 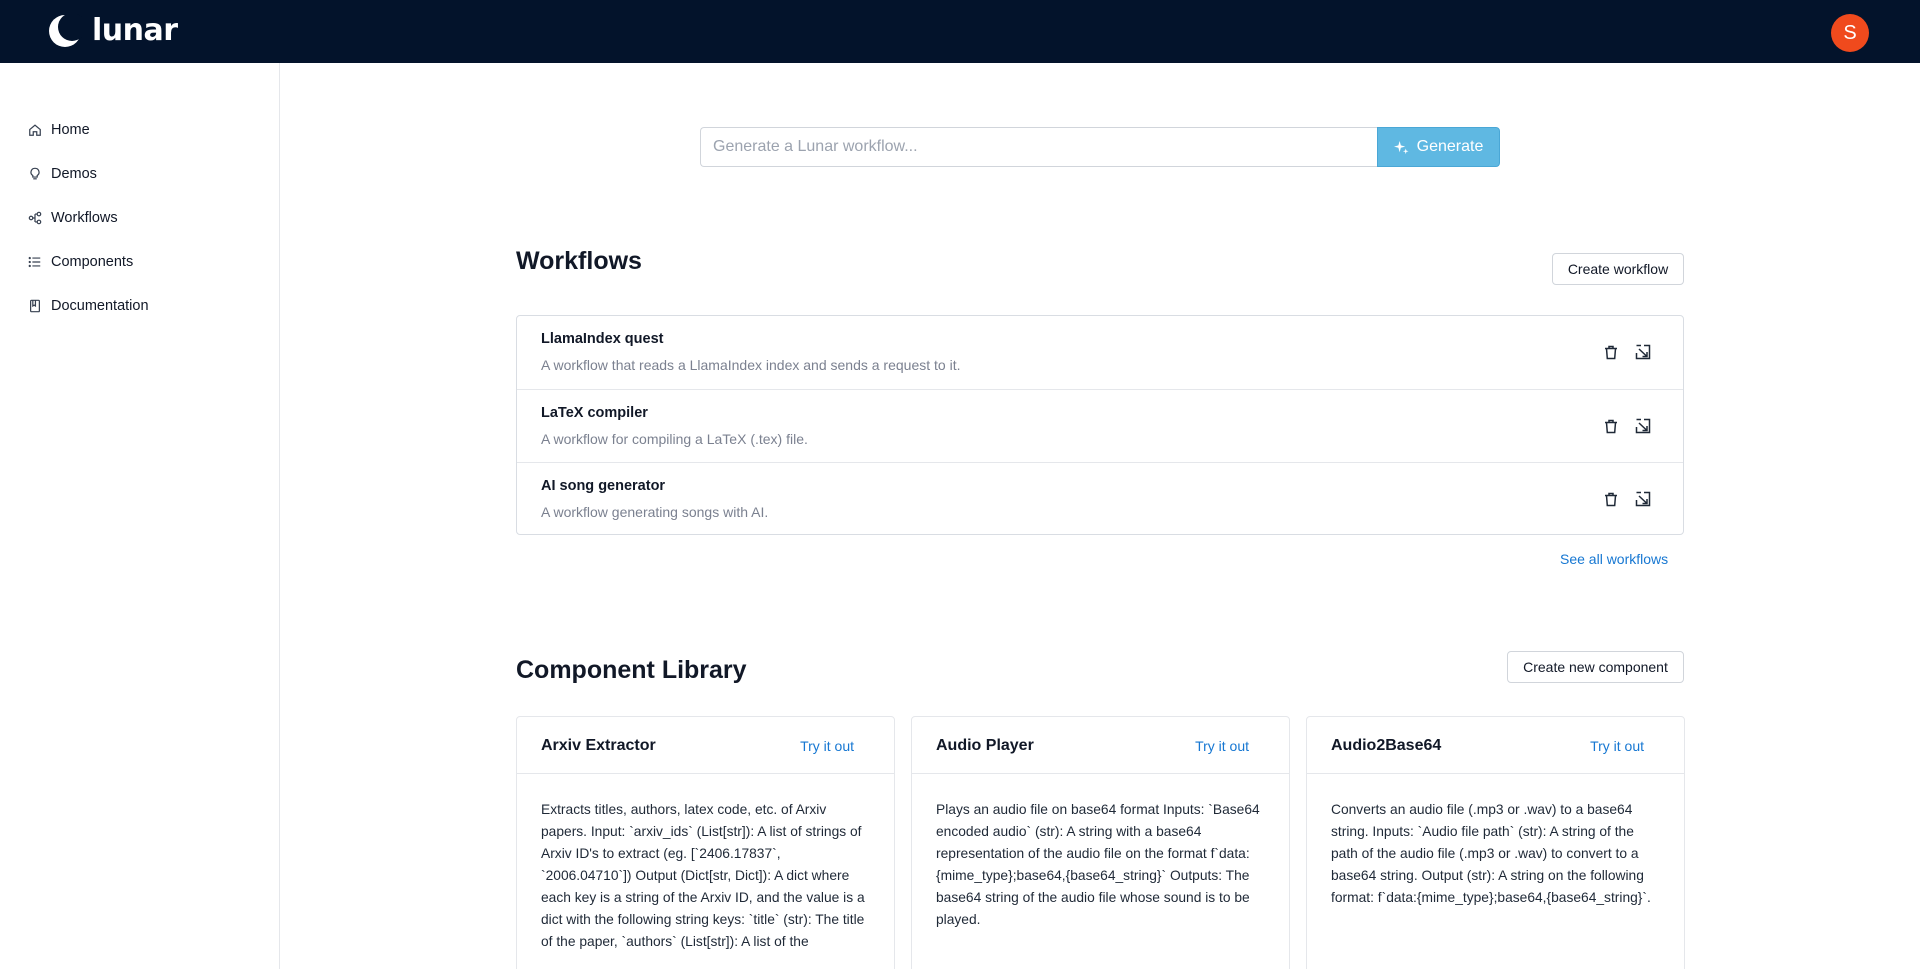 What do you see at coordinates (985, 745) in the screenshot?
I see `component-title: Audio Player` at bounding box center [985, 745].